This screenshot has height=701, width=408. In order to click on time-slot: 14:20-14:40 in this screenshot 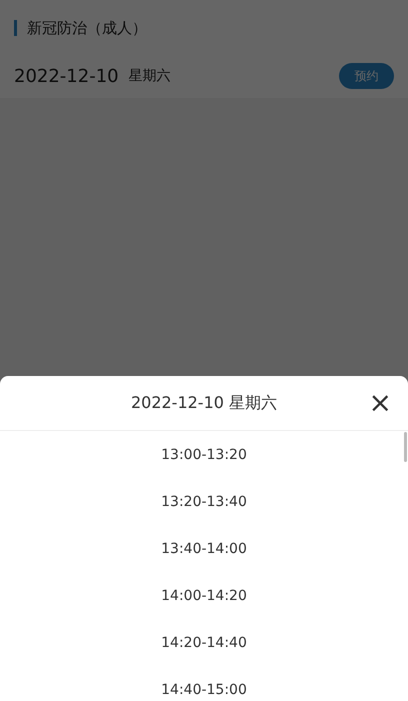, I will do `click(204, 642)`.